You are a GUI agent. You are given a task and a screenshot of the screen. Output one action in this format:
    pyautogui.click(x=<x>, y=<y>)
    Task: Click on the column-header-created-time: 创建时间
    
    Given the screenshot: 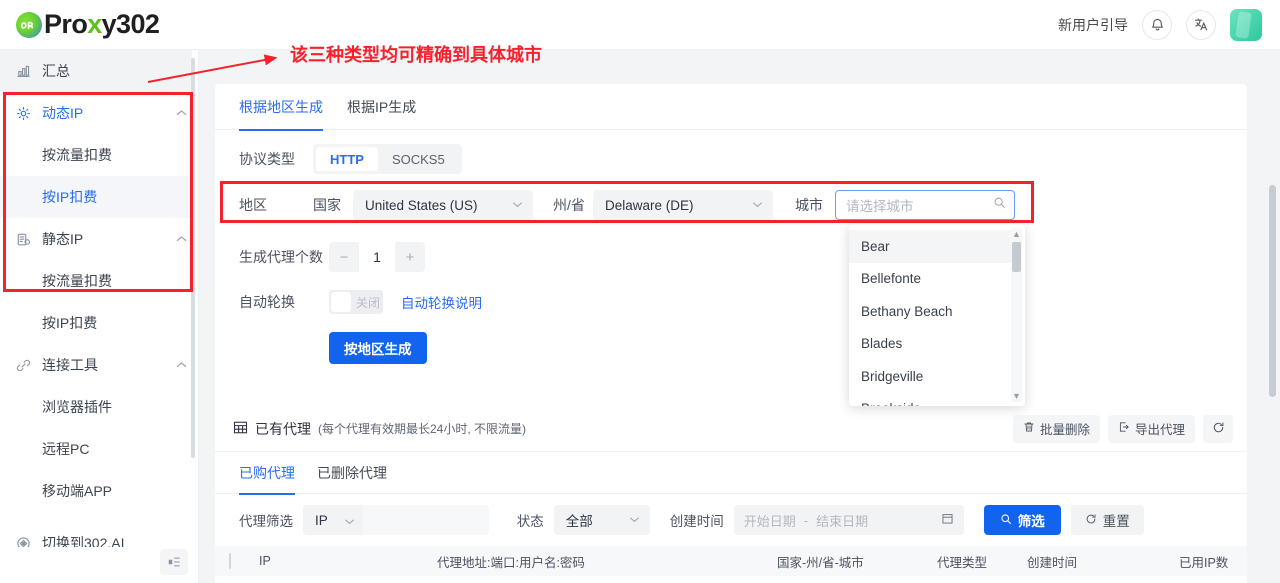 What is the action you would take?
    pyautogui.click(x=1089, y=561)
    